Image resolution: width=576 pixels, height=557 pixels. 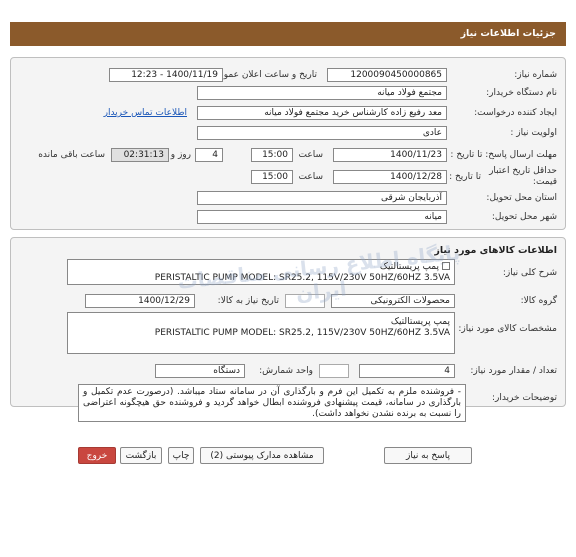 What do you see at coordinates (334, 371) in the screenshot?
I see `qty-spacer-field` at bounding box center [334, 371].